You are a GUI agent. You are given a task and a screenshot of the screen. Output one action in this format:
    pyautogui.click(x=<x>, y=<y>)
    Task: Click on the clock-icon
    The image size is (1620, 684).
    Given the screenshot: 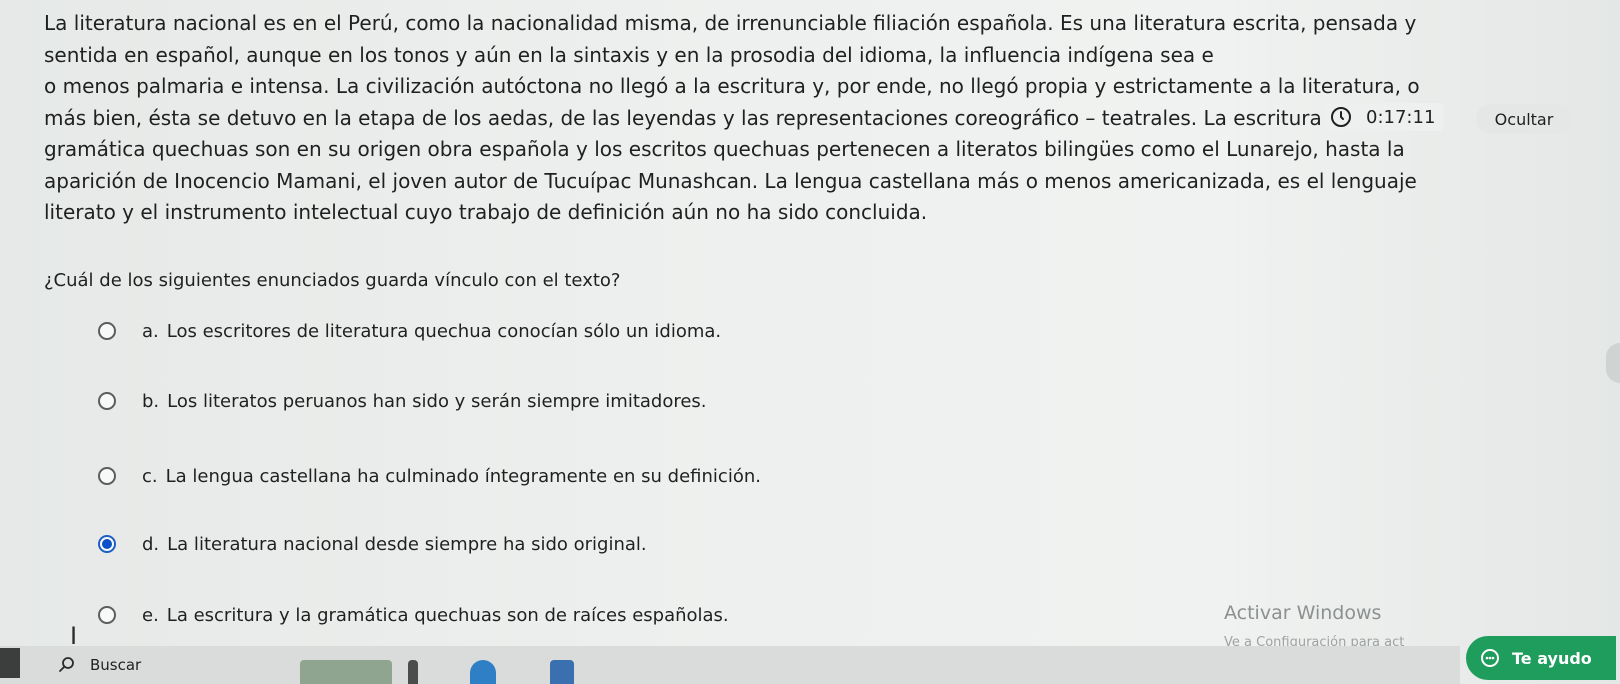 What is the action you would take?
    pyautogui.click(x=1341, y=117)
    